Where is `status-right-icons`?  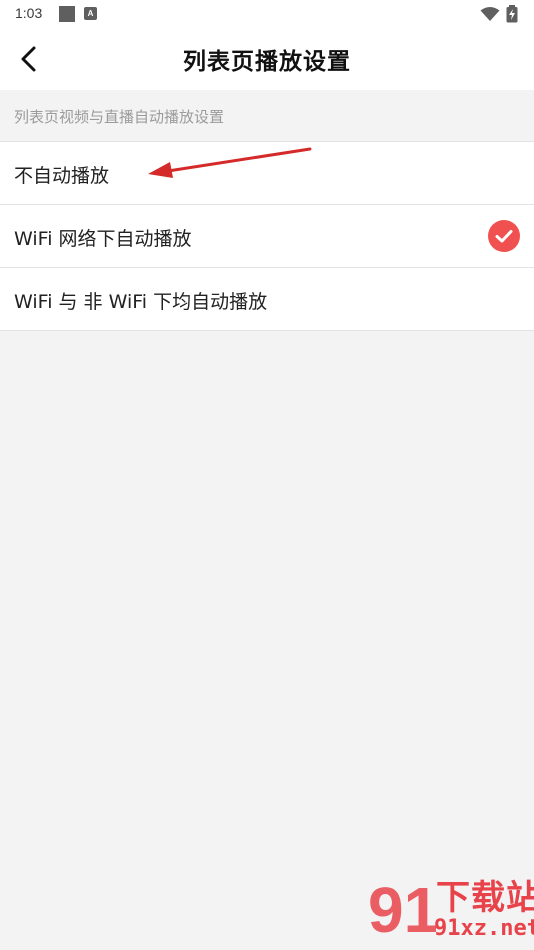
status-right-icons is located at coordinates (500, 14).